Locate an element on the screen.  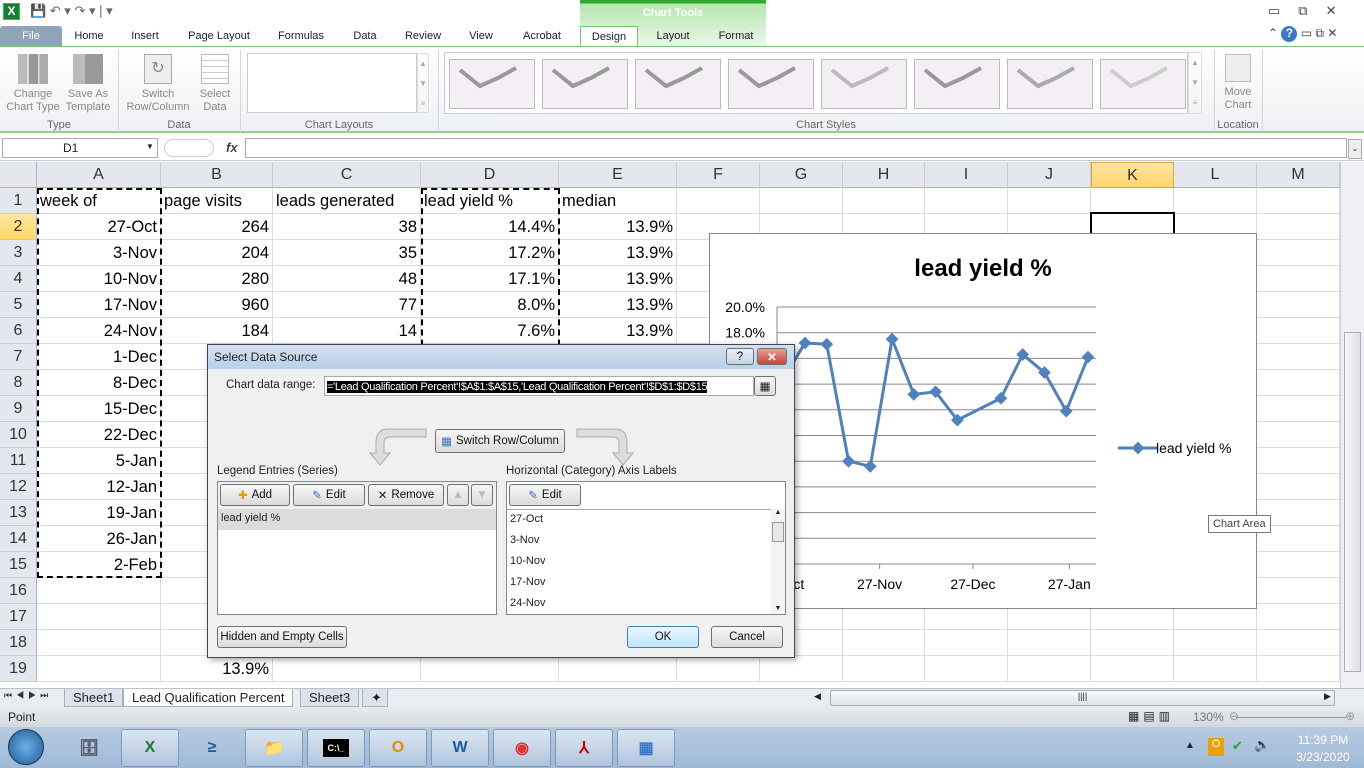
column-header-I: I is located at coordinates (966, 175).